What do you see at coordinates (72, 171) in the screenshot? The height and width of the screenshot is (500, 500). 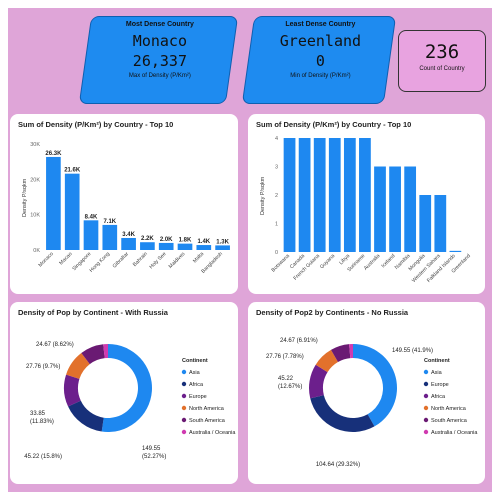 I see `bar-data-label: 21.6K` at bounding box center [72, 171].